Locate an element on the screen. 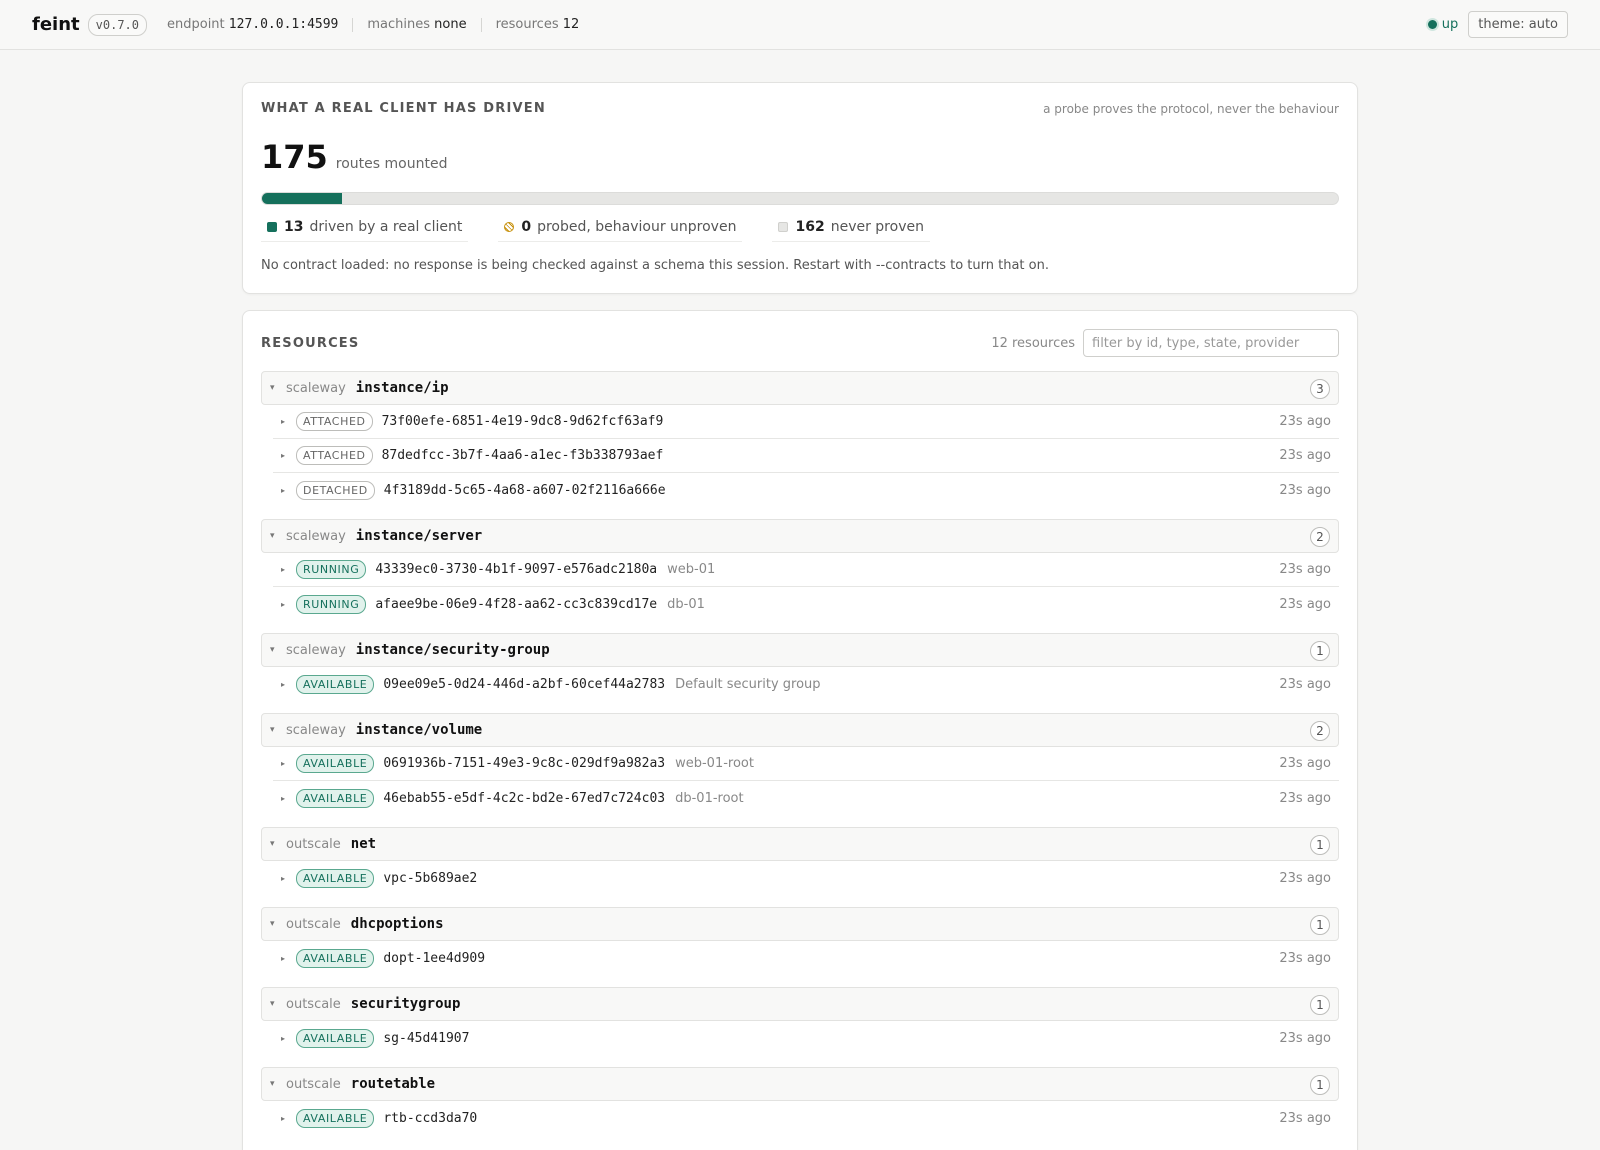 This screenshot has height=1150, width=1600. status-dot-icon is located at coordinates (1432, 24).